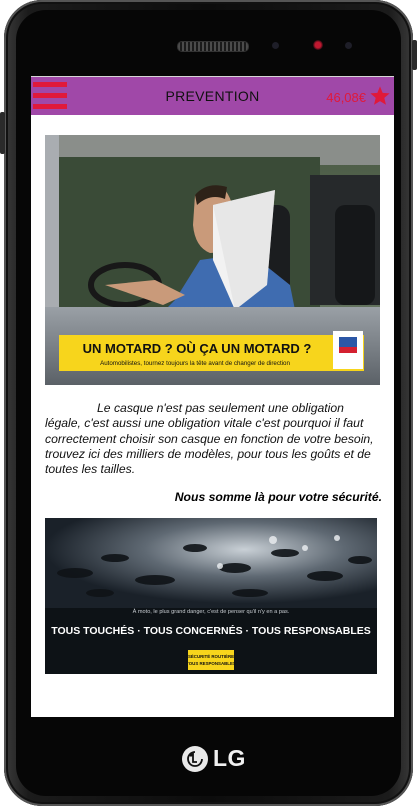 Image resolution: width=417 pixels, height=809 pixels. I want to click on lg-face-icon, so click(195, 758).